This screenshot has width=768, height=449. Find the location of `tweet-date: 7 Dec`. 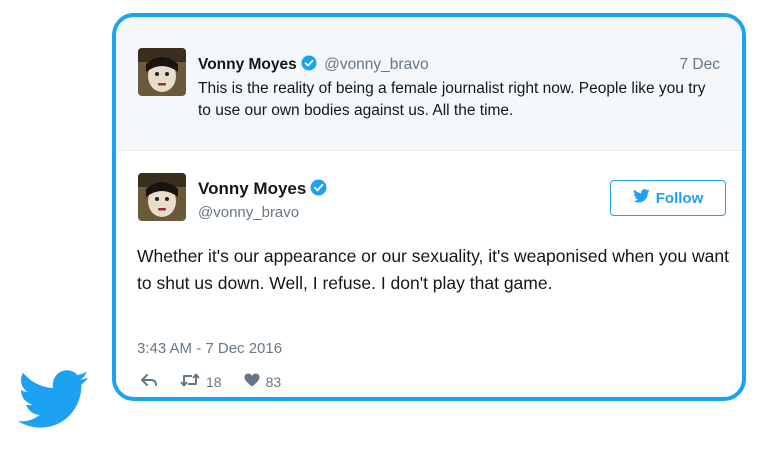

tweet-date: 7 Dec is located at coordinates (700, 64).